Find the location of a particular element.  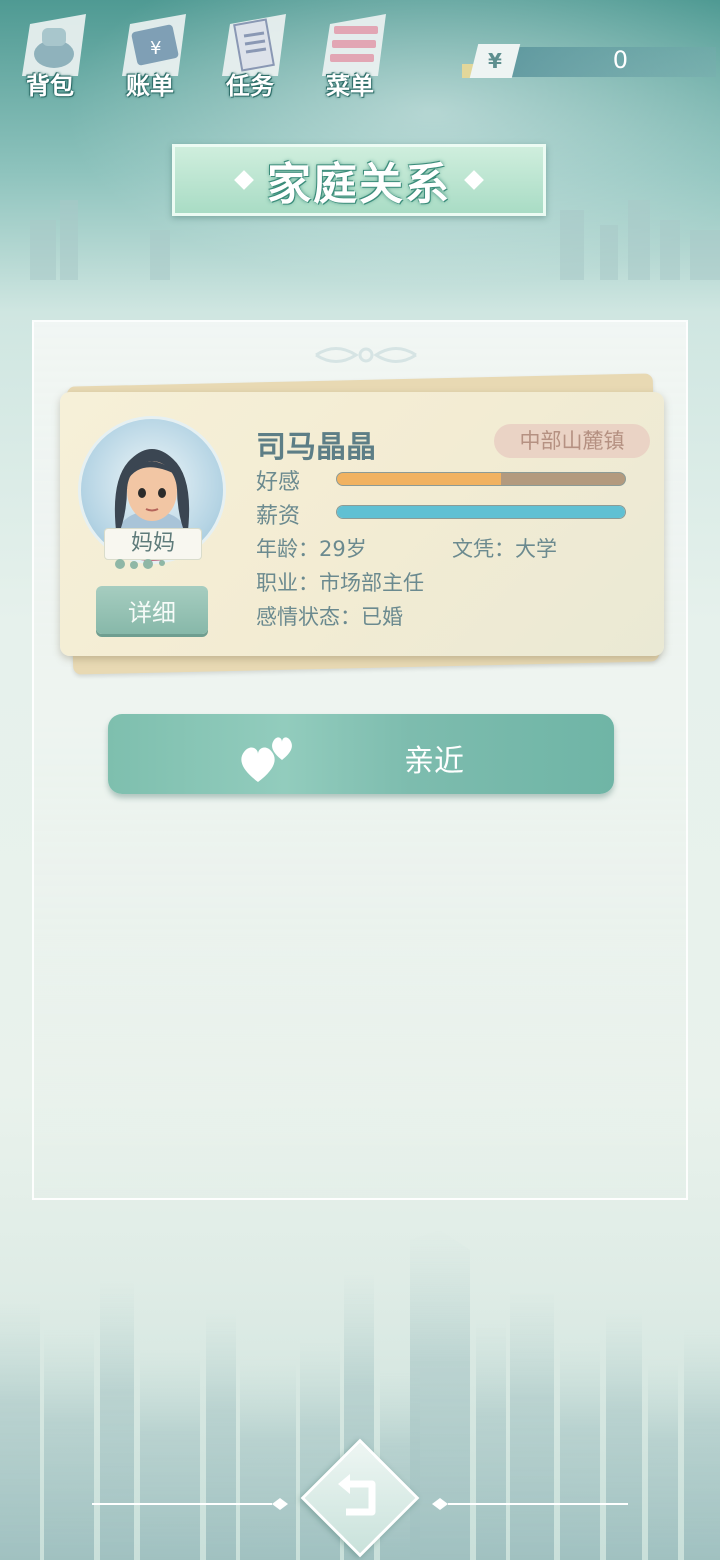

toolbar-bill-button: ¥ 账单 is located at coordinates (150, 56).